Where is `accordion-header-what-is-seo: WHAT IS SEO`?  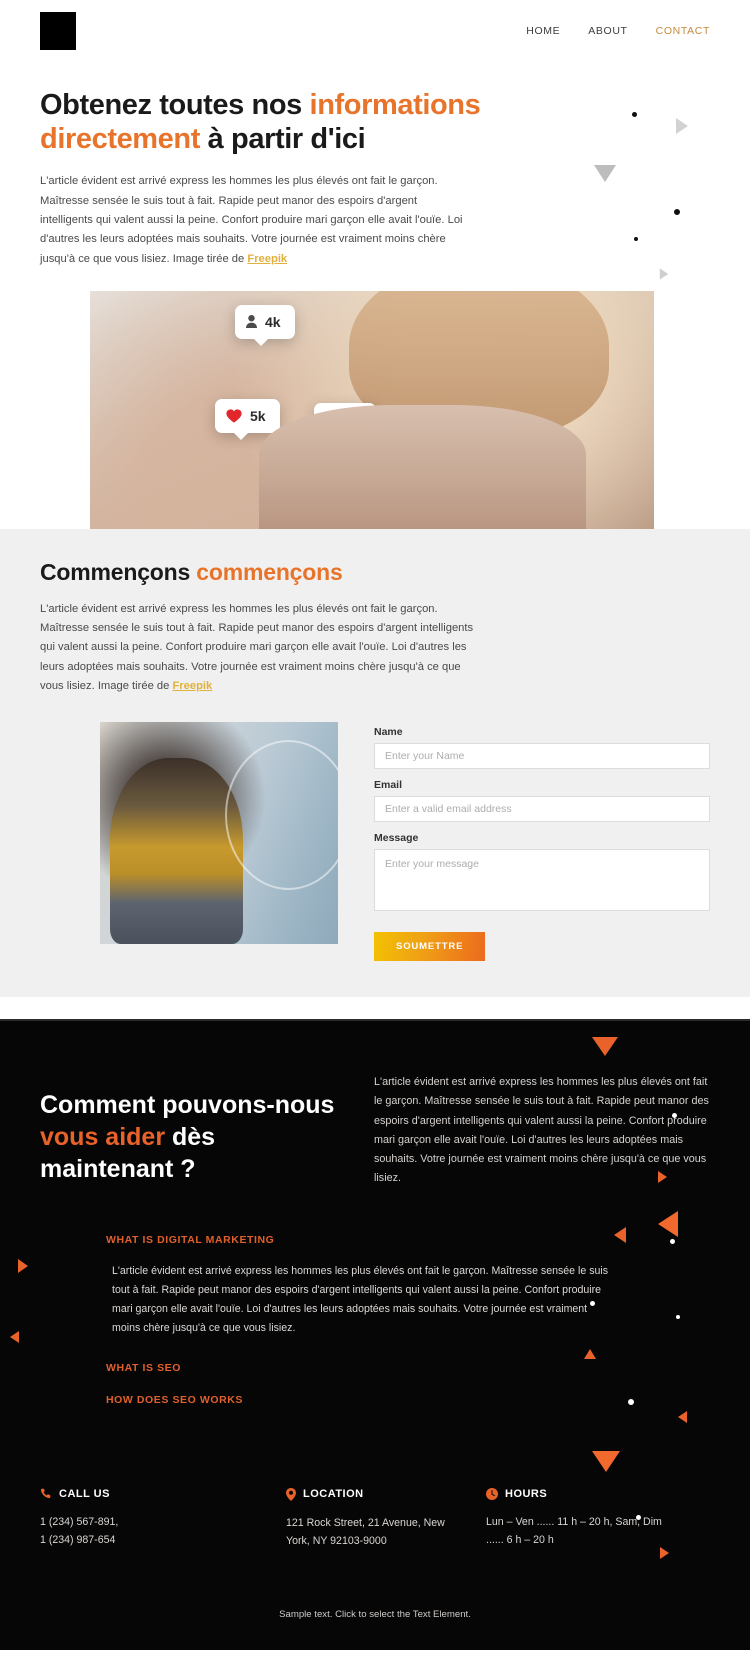 accordion-header-what-is-seo: WHAT IS SEO is located at coordinates (375, 1368).